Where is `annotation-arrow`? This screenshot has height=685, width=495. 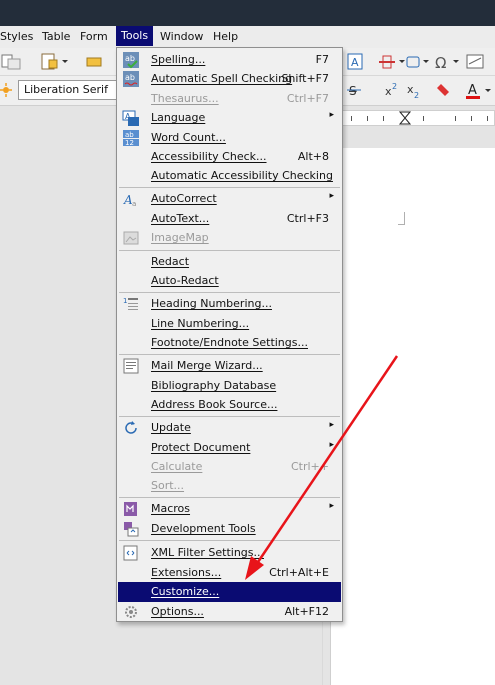
annotation-arrow is located at coordinates (322, 467).